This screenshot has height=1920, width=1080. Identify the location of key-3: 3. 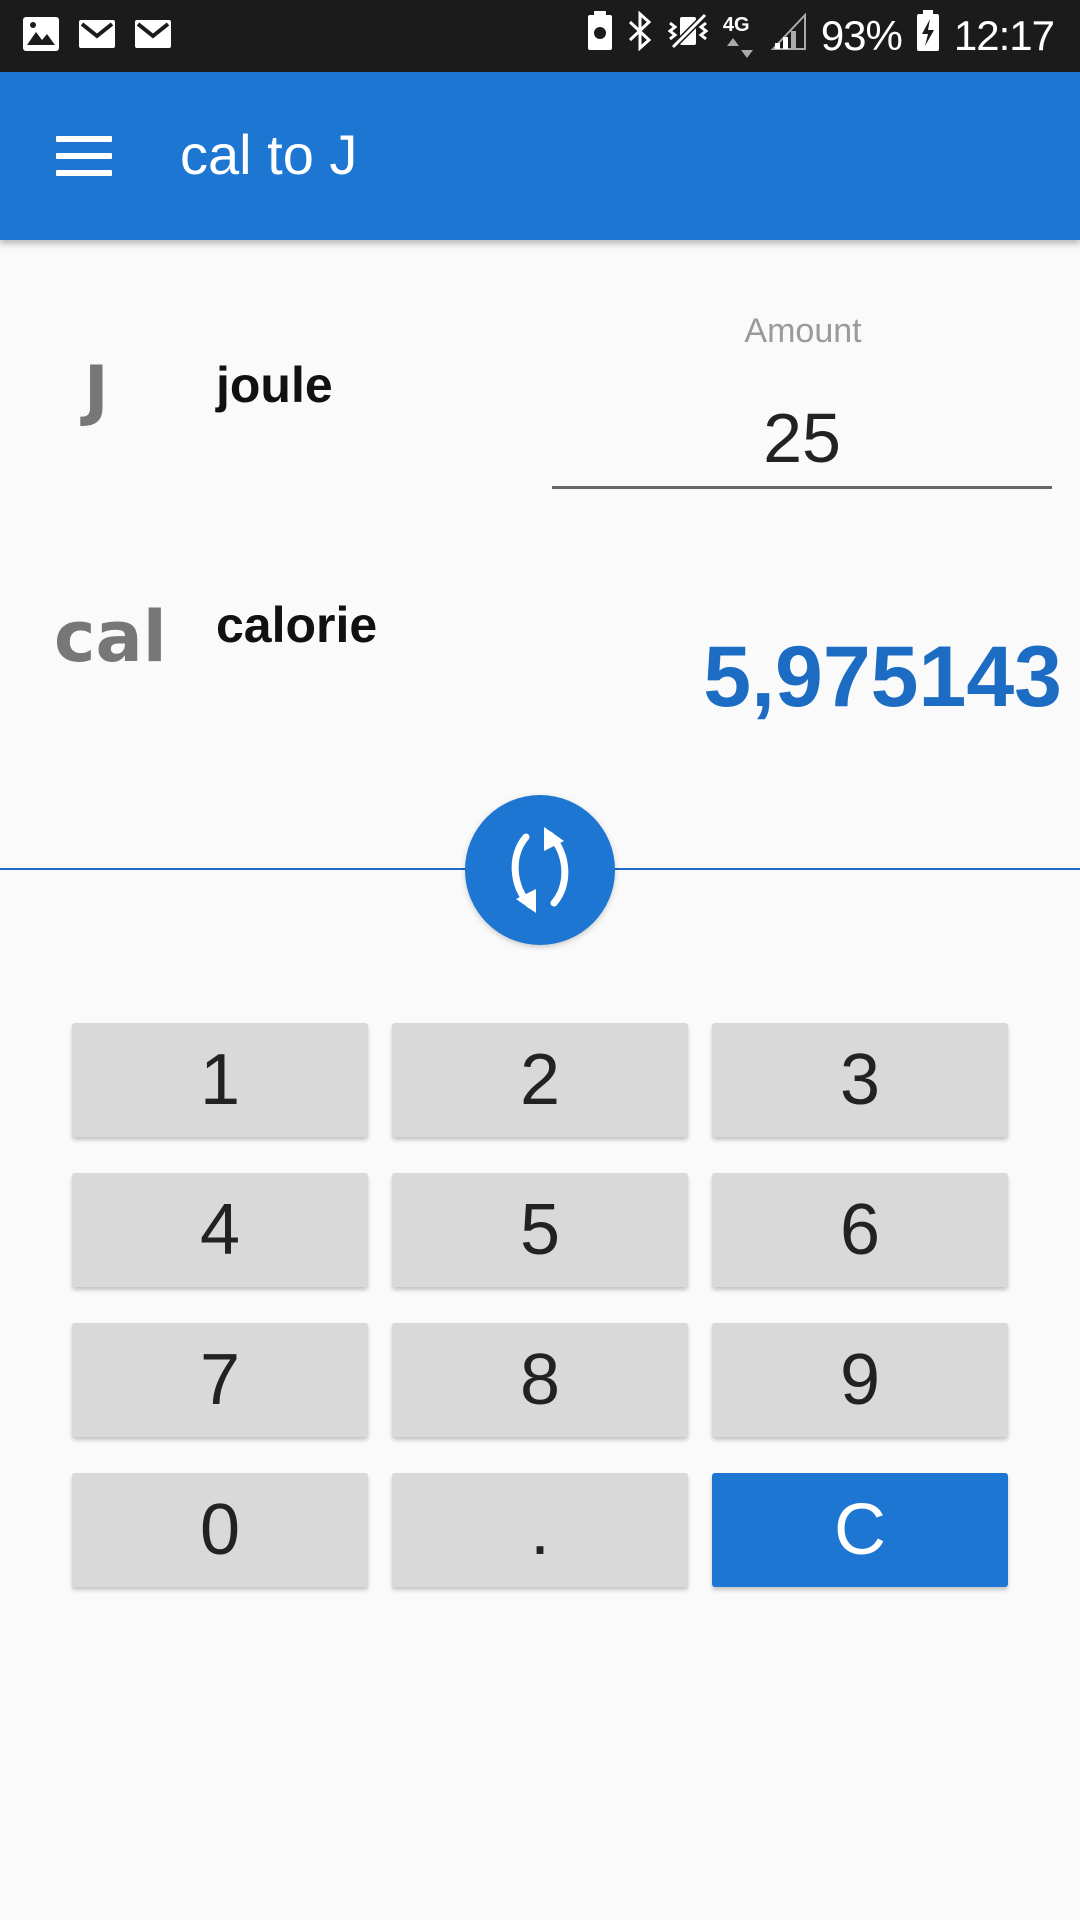
(860, 1080).